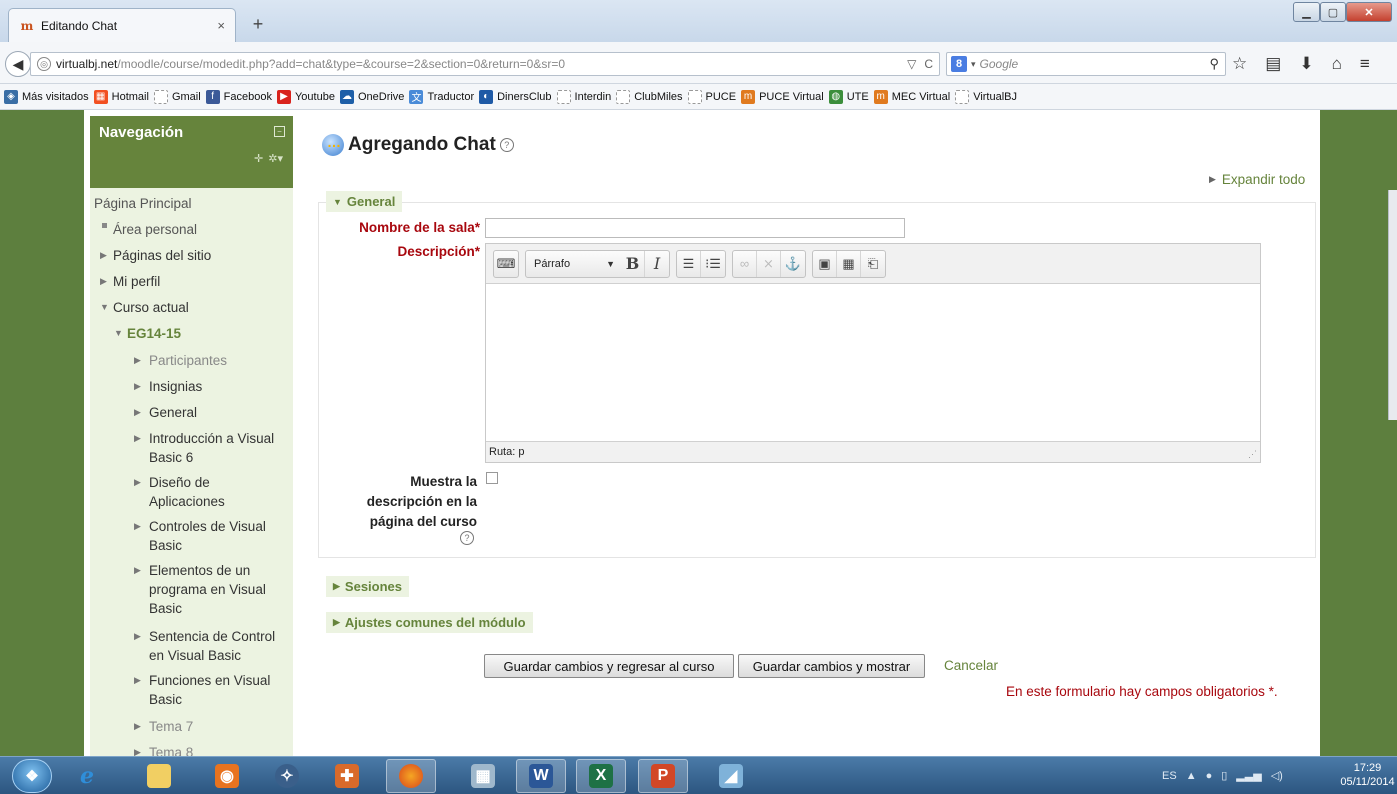 This screenshot has width=1397, height=794. What do you see at coordinates (187, 502) in the screenshot?
I see `nav-tema-2-line2: Aplicaciones` at bounding box center [187, 502].